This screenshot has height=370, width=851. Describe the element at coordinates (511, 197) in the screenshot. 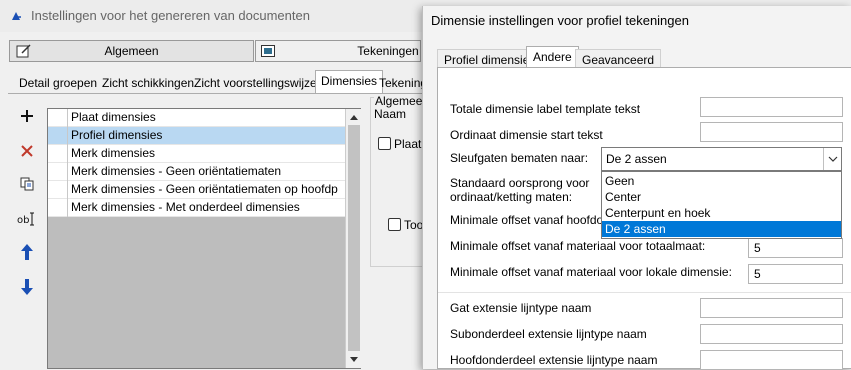

I see `label-standaard-oorsprong-2: ordinaat/ketting maten:` at that location.